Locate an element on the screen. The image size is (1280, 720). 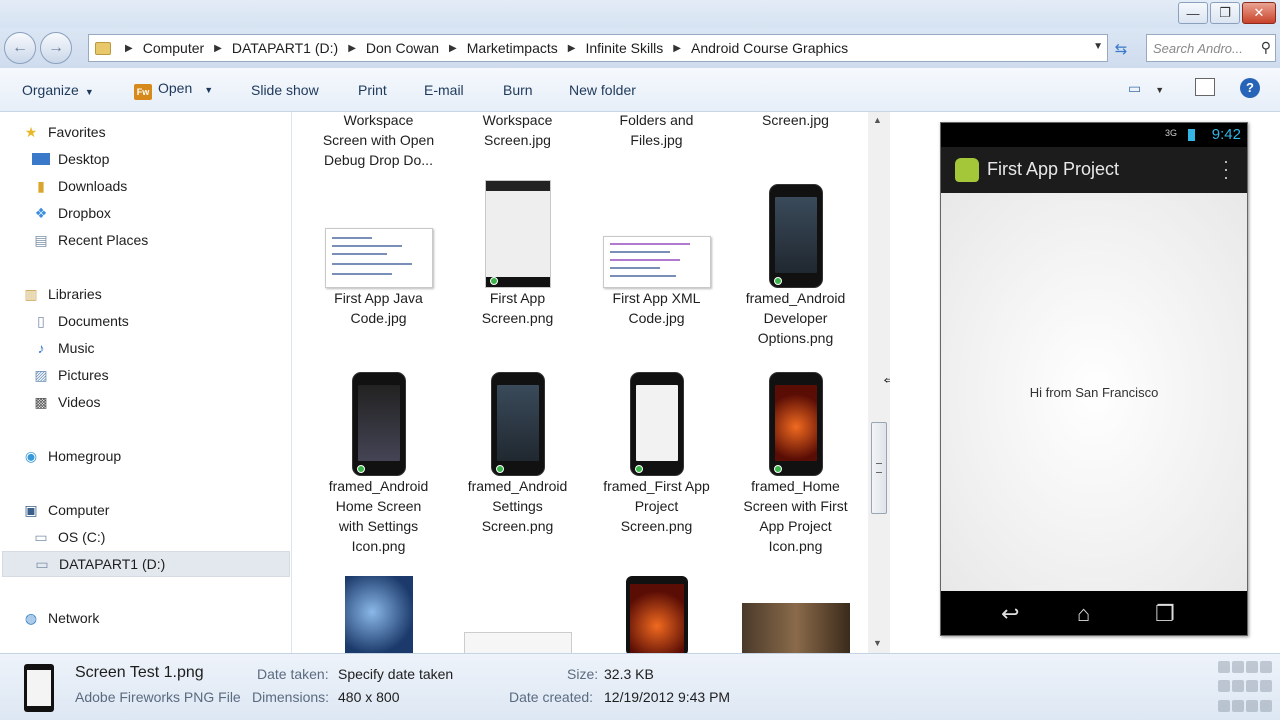
star-icon: ★ is located at coordinates (31, 132).